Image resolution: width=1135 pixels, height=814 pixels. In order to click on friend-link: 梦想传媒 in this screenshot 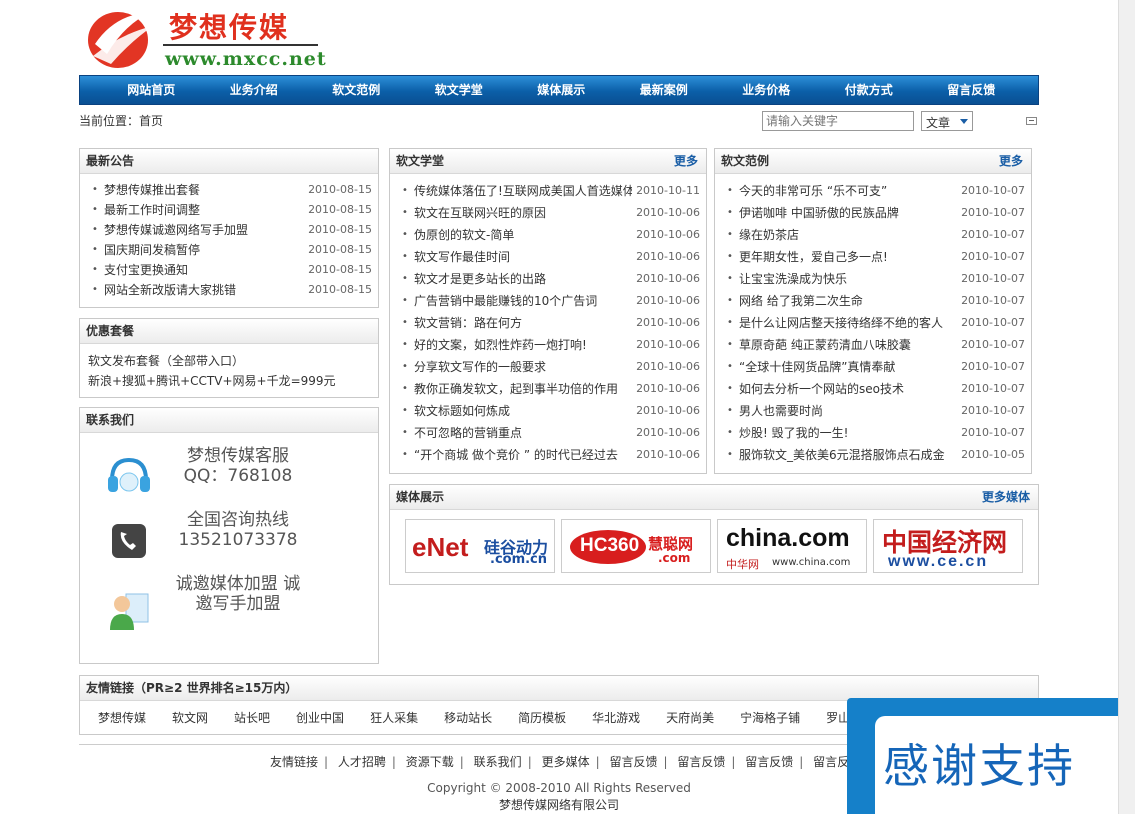, I will do `click(122, 718)`.